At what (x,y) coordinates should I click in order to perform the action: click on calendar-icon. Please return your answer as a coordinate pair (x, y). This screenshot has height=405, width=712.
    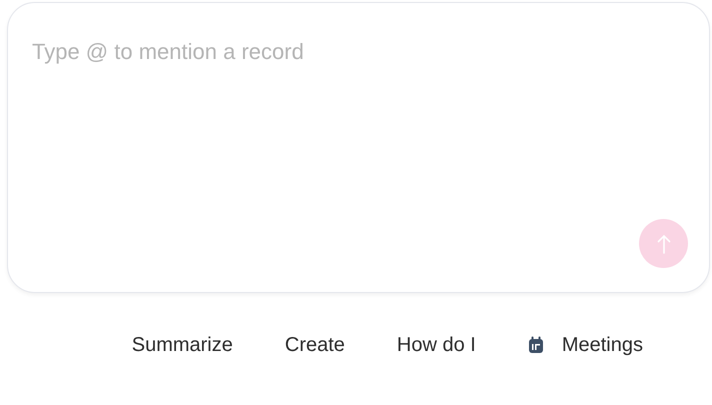
    Looking at the image, I should click on (536, 345).